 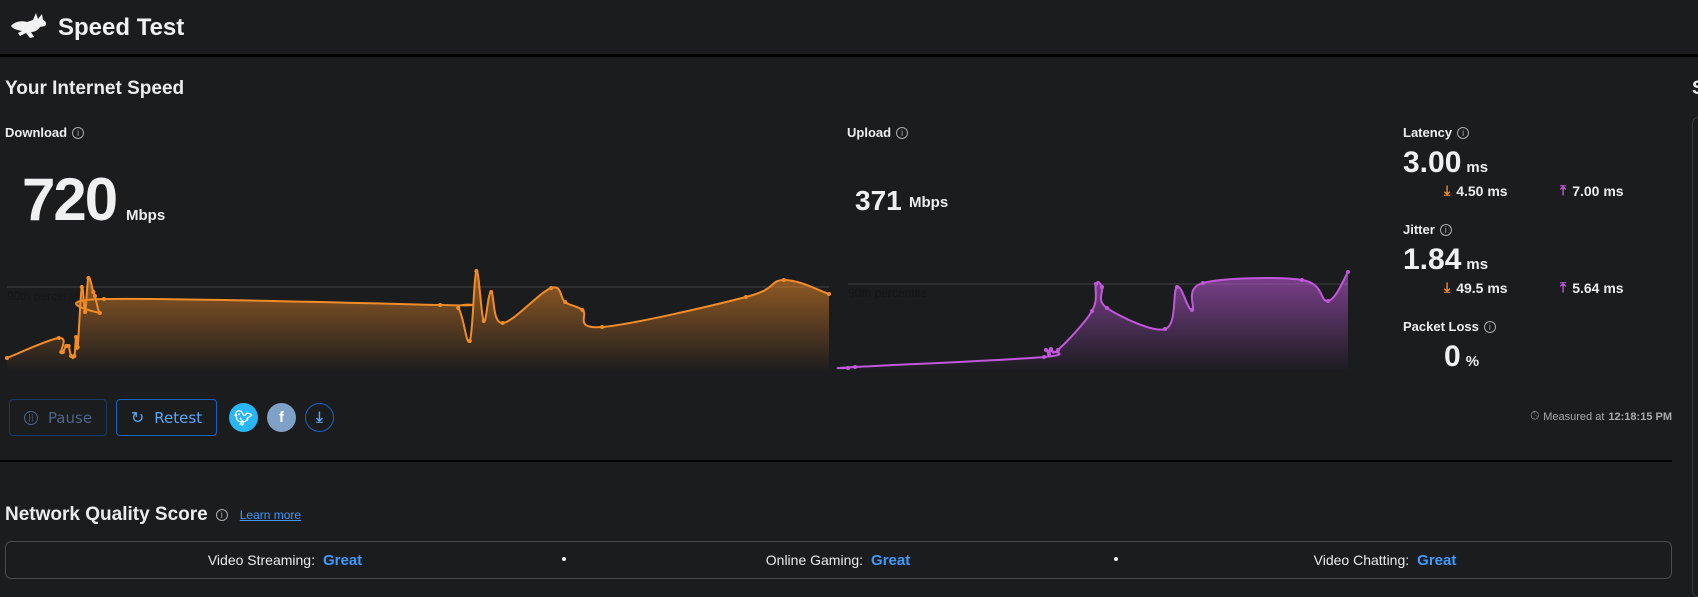 I want to click on latency-download: ⤓ 4.50 ms, so click(x=1476, y=190).